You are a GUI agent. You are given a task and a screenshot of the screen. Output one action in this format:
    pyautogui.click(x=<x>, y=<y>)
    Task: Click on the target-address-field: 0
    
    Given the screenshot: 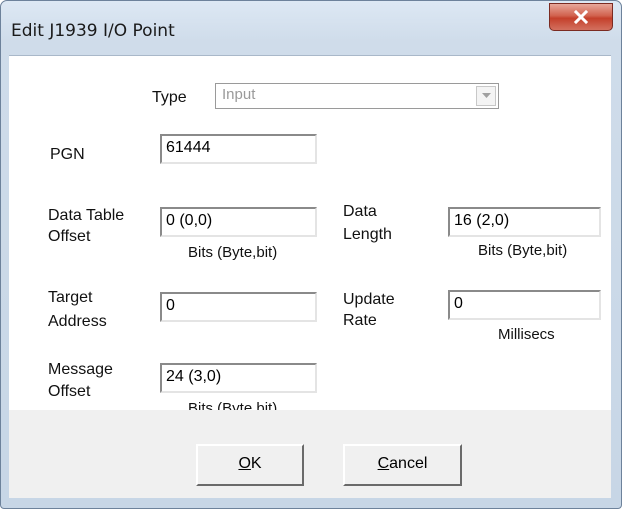 What is the action you would take?
    pyautogui.click(x=238, y=307)
    